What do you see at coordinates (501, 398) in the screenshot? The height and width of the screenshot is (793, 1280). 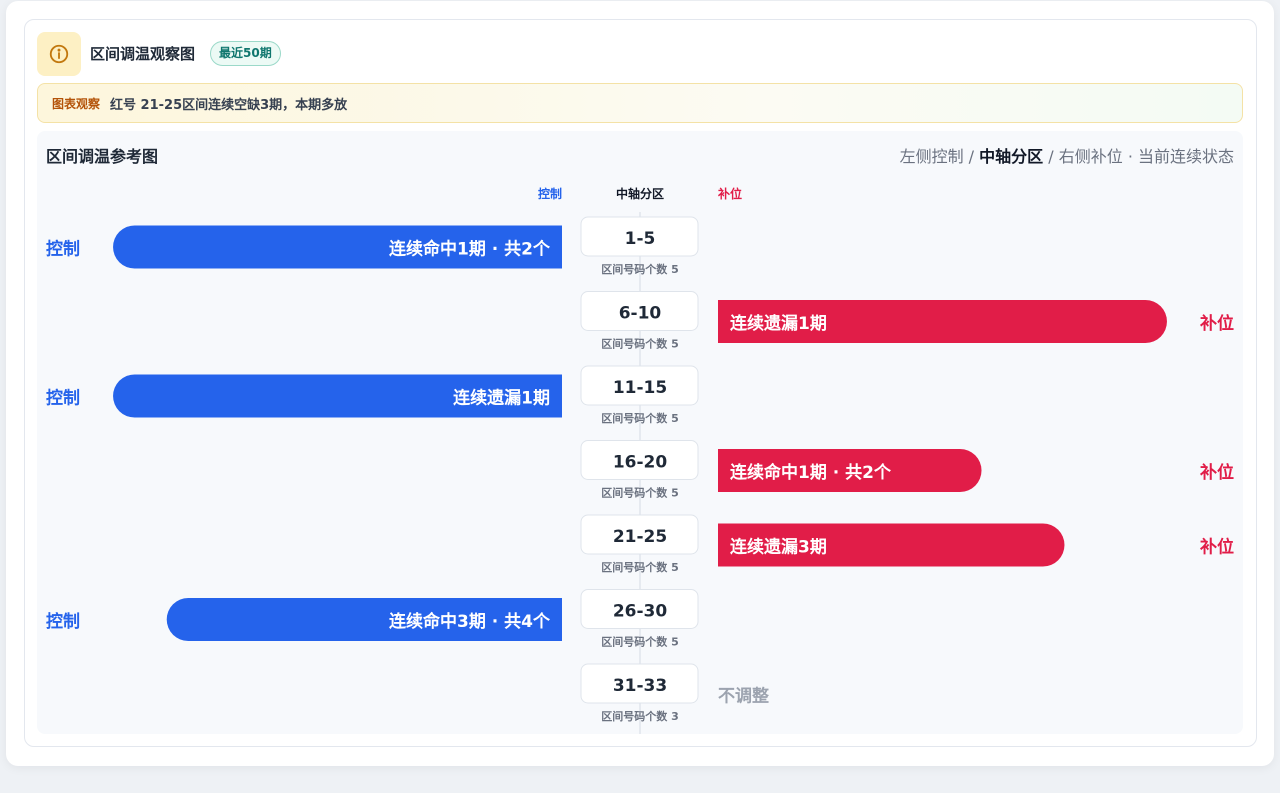 I see `control-bar-label: 连续遗漏1期` at bounding box center [501, 398].